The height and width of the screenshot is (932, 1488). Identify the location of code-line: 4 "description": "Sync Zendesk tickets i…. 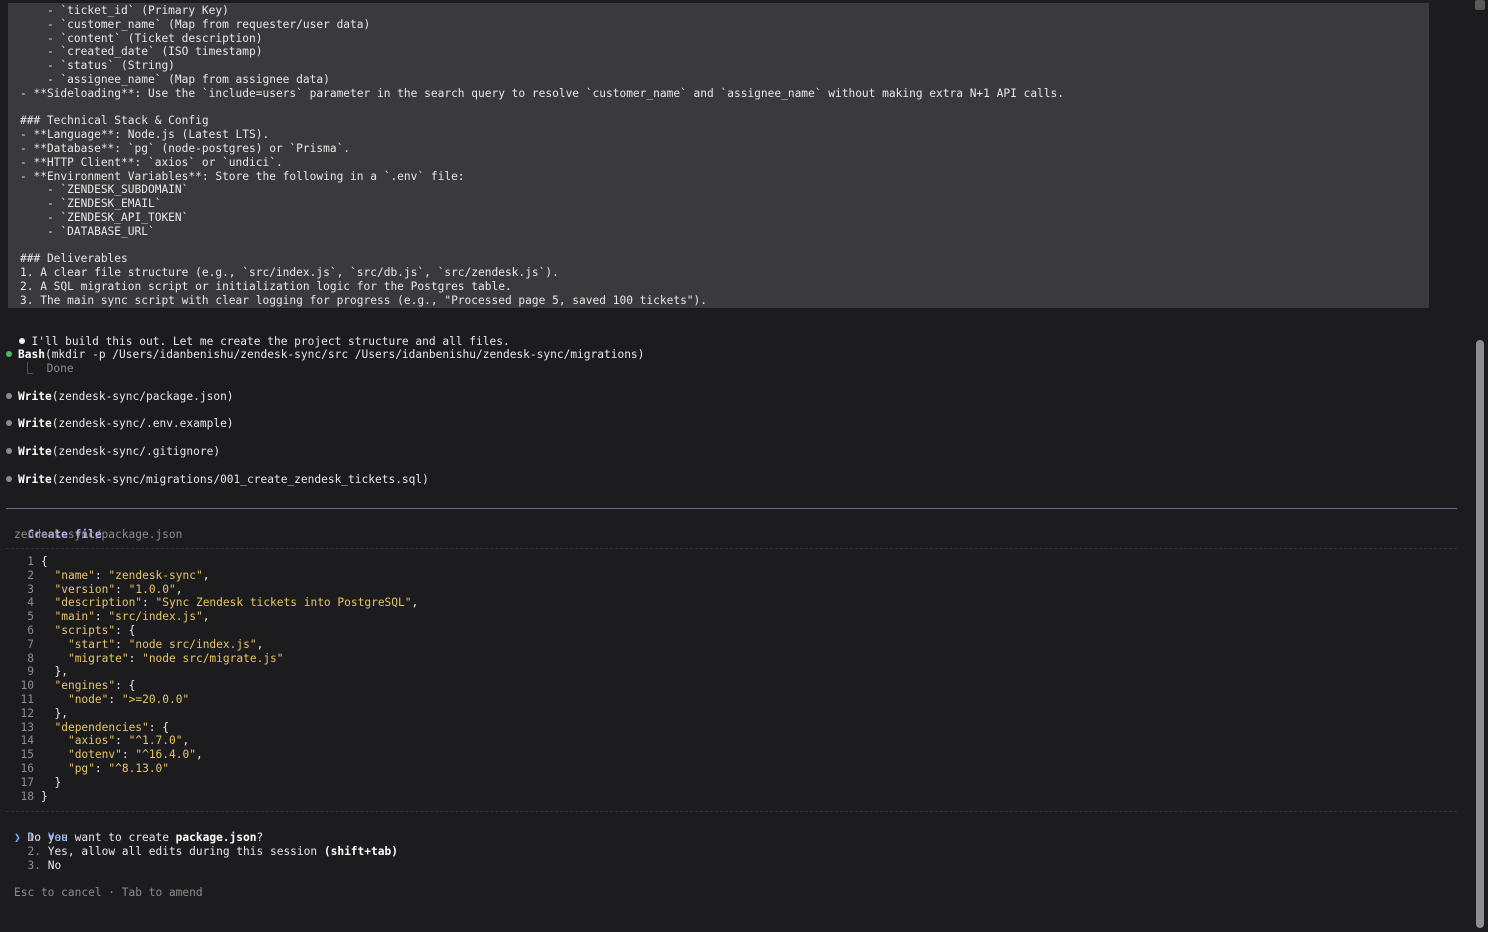
(216, 603).